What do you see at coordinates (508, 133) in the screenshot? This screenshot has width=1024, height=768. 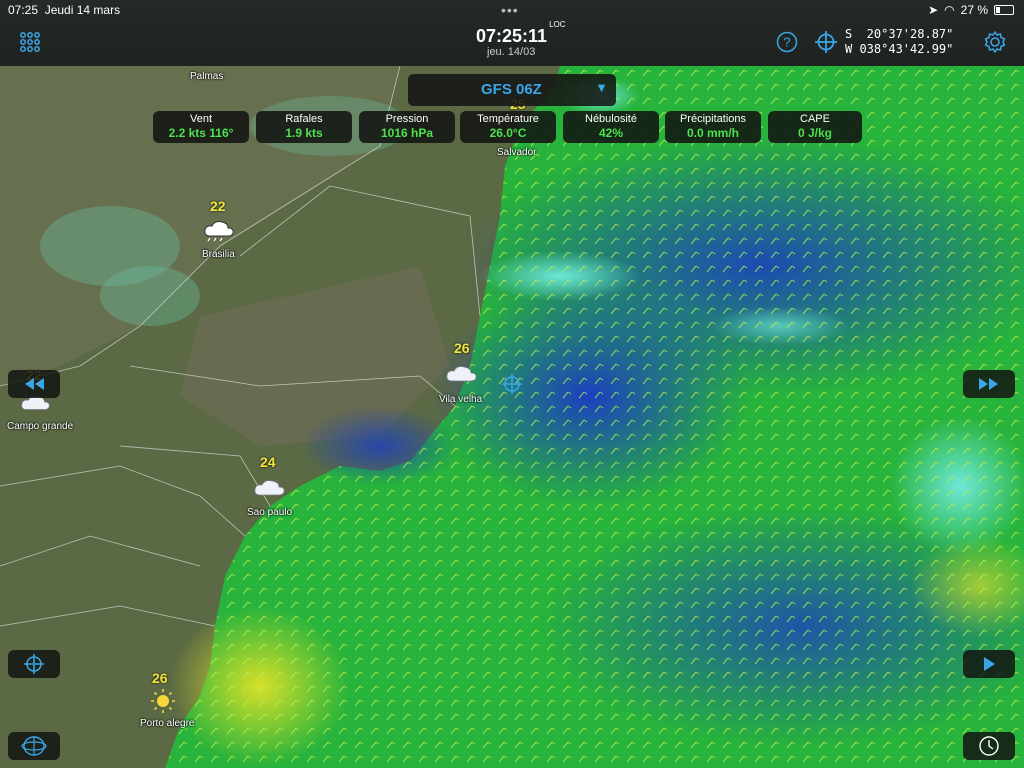 I see `panel-value: 26.0°C` at bounding box center [508, 133].